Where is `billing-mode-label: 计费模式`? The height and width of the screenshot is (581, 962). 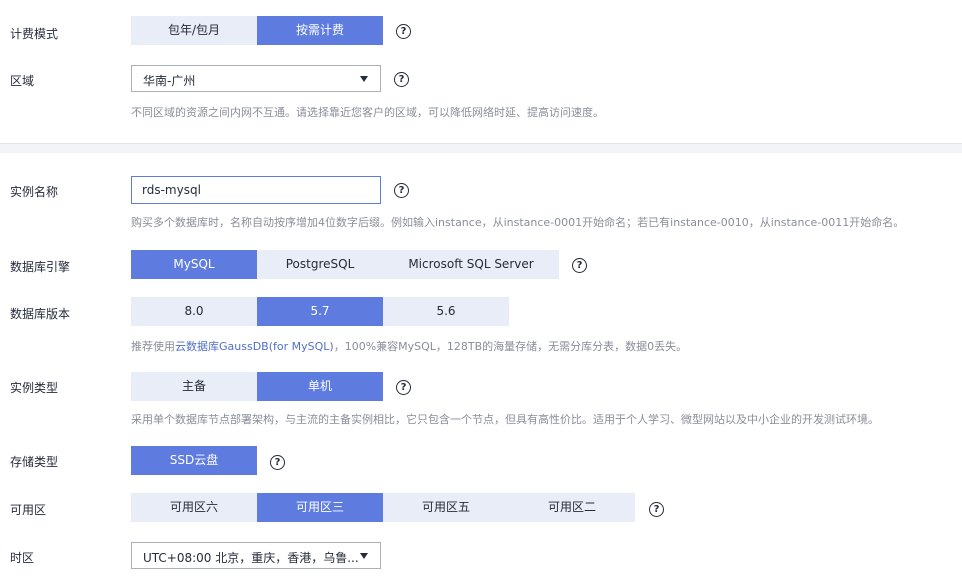 billing-mode-label: 计费模式 is located at coordinates (34, 34).